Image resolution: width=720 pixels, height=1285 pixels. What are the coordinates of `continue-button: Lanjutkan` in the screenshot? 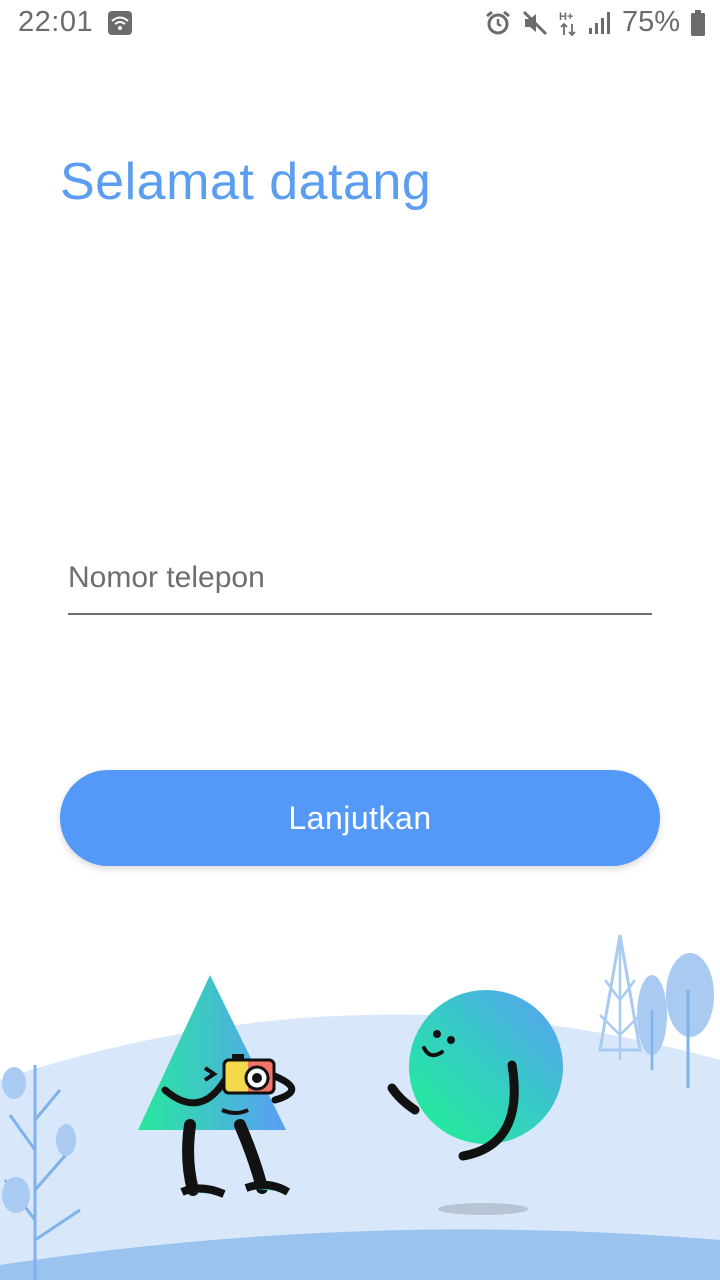 It's located at (360, 818).